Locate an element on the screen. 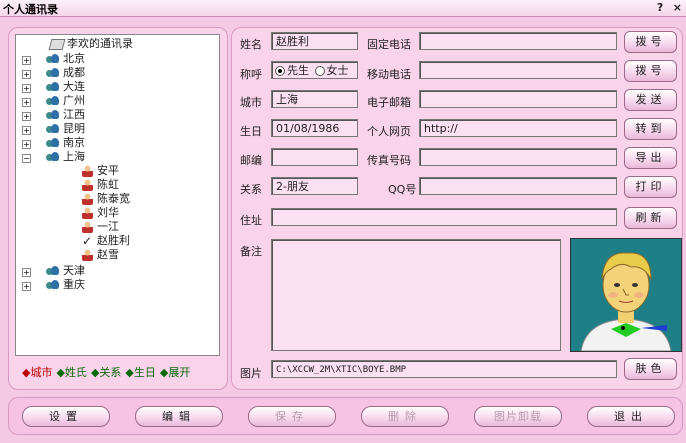 The width and height of the screenshot is (686, 443). help-icon: ? is located at coordinates (660, 7).